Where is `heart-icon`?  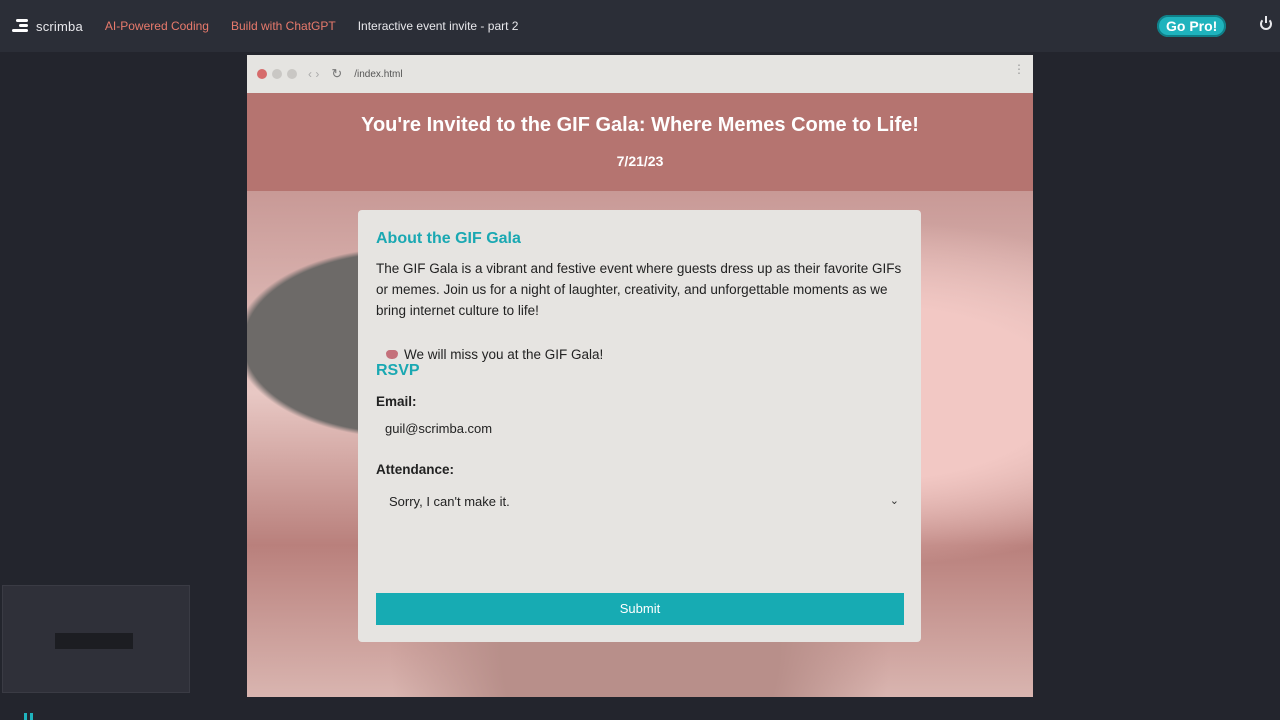 heart-icon is located at coordinates (392, 354).